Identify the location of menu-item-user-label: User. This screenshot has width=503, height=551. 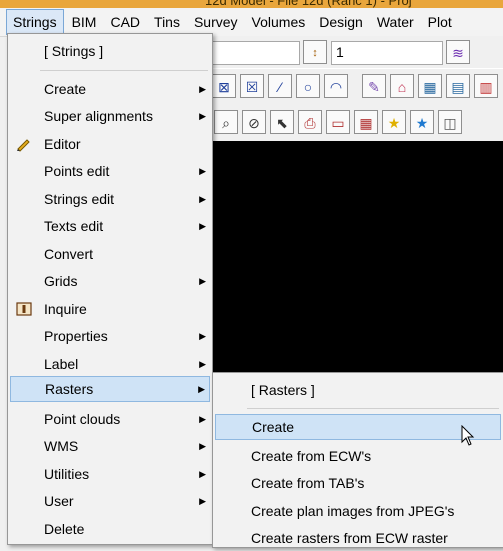
(59, 501).